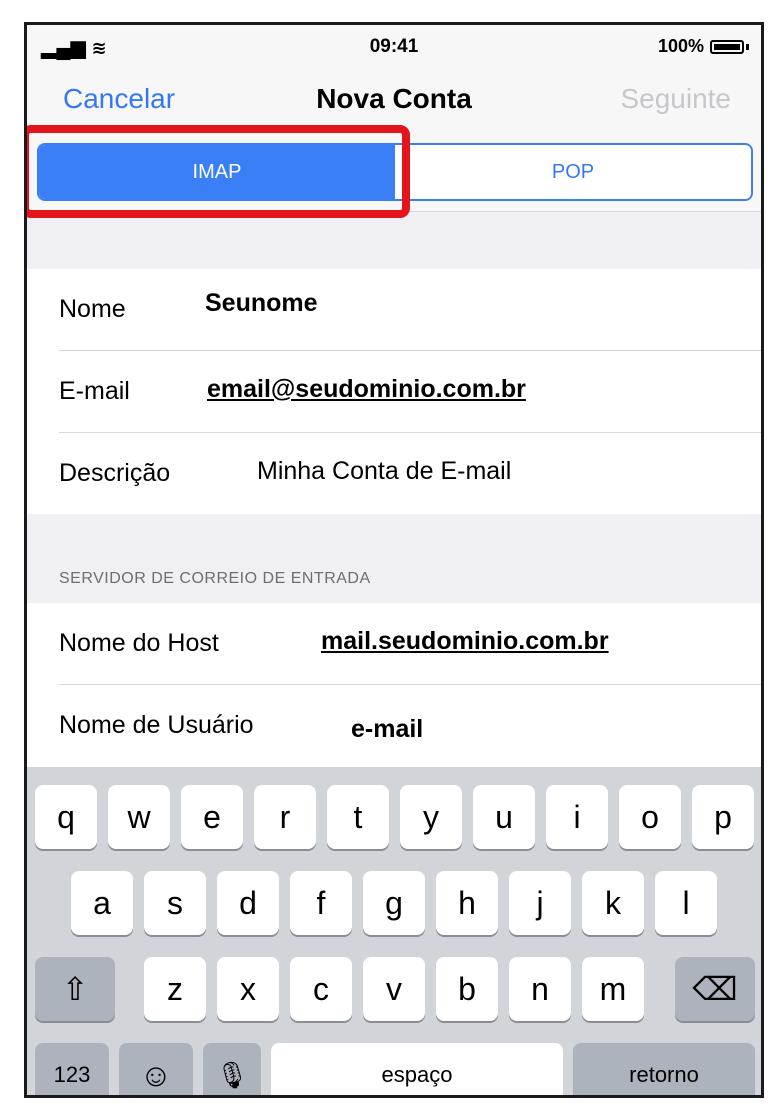 The height and width of the screenshot is (1106, 768). Describe the element at coordinates (540, 989) in the screenshot. I see `key-n: n` at that location.